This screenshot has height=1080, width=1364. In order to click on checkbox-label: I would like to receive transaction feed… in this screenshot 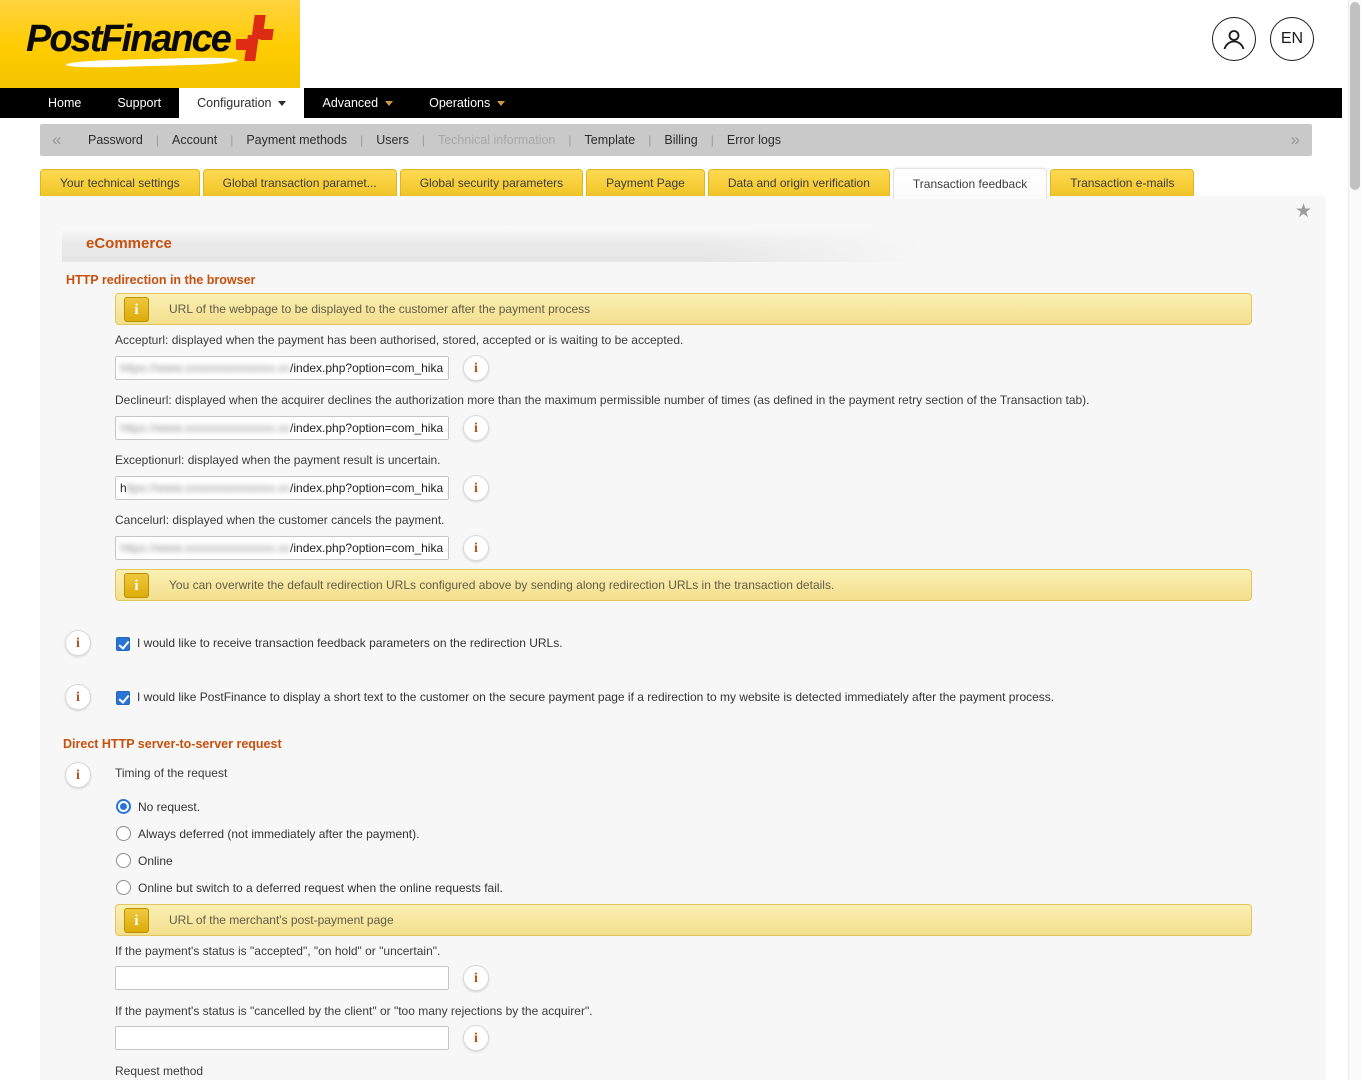, I will do `click(350, 643)`.